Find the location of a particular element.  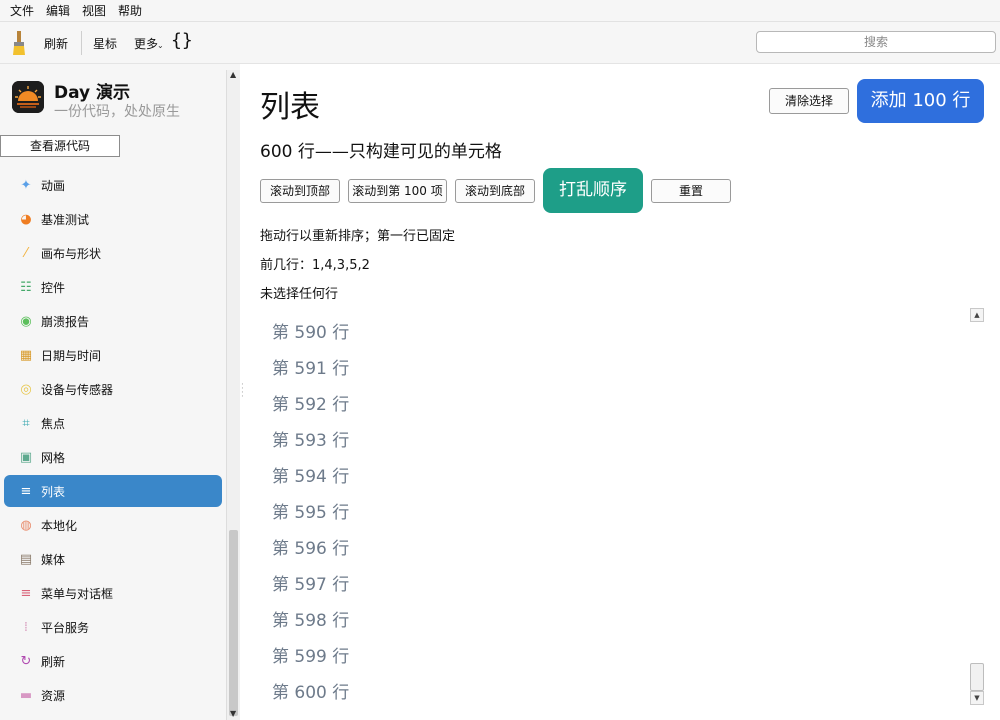

clear-selection-button: 清除选择 is located at coordinates (809, 101).